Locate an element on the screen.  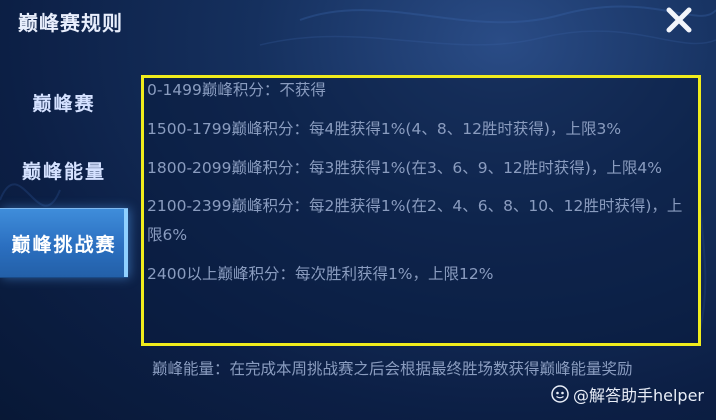
close-icon is located at coordinates (679, 20).